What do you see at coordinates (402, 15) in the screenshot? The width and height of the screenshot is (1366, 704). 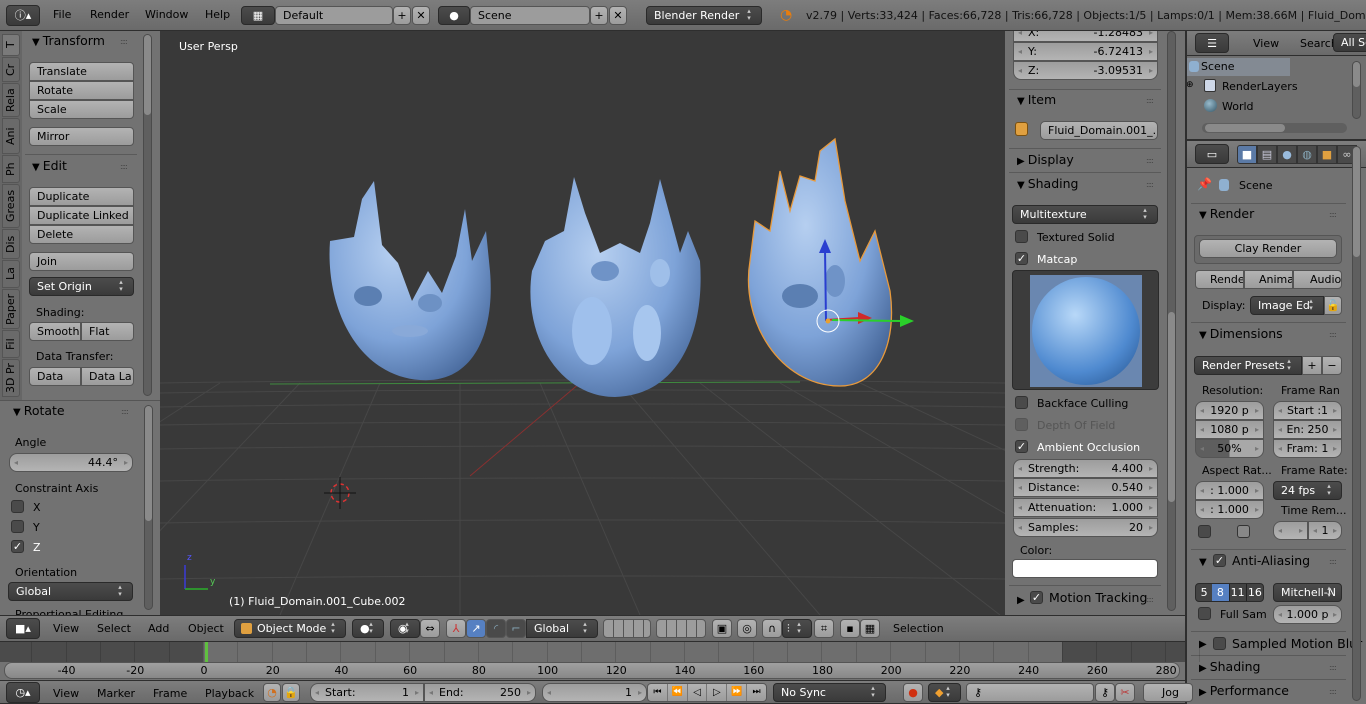 I see `add-layout-button: +` at bounding box center [402, 15].